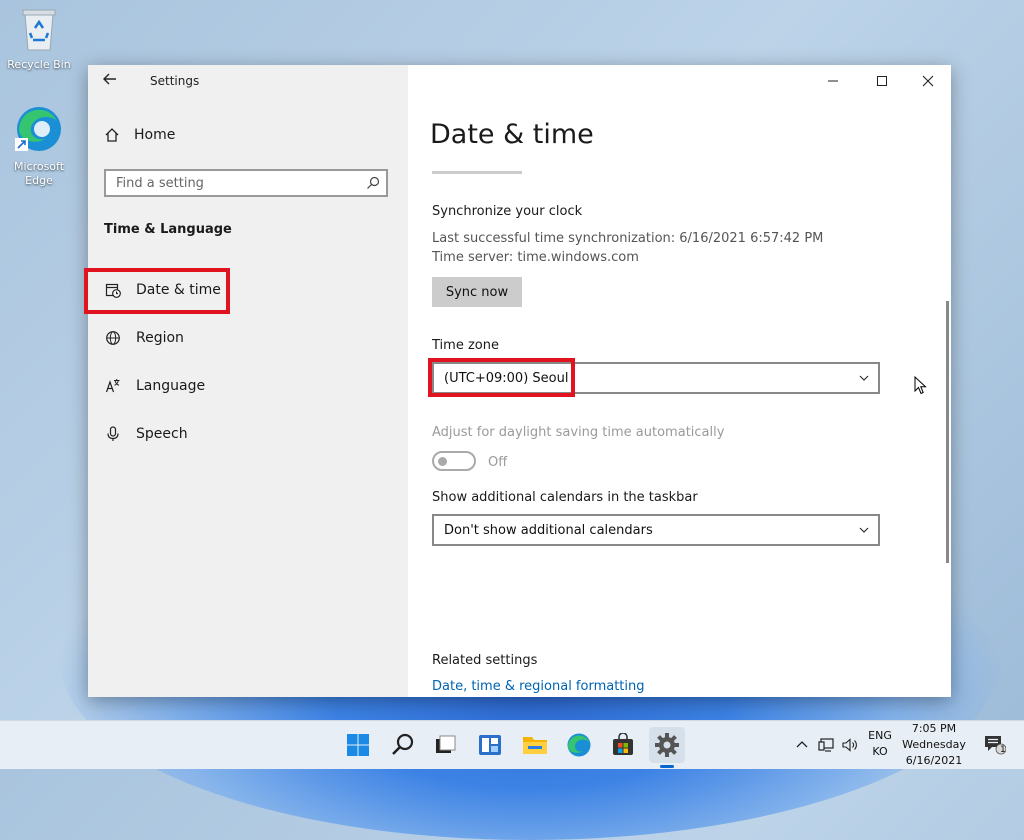  Describe the element at coordinates (934, 728) in the screenshot. I see `clock-time: 7:05 PM` at that location.